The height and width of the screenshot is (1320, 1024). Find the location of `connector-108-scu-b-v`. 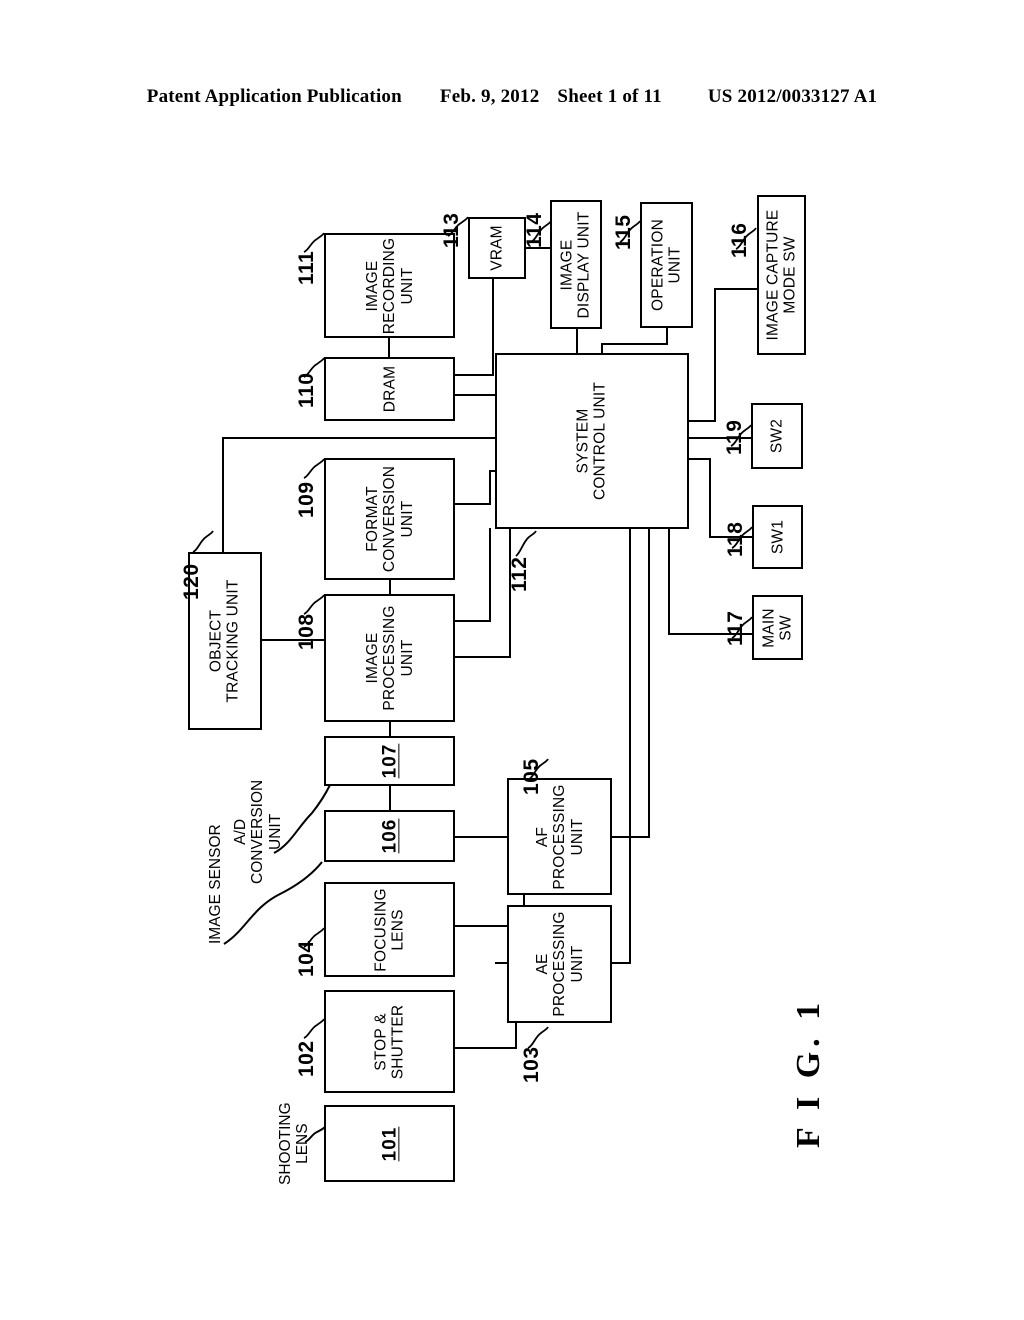

connector-108-scu-b-v is located at coordinates (510, 593).